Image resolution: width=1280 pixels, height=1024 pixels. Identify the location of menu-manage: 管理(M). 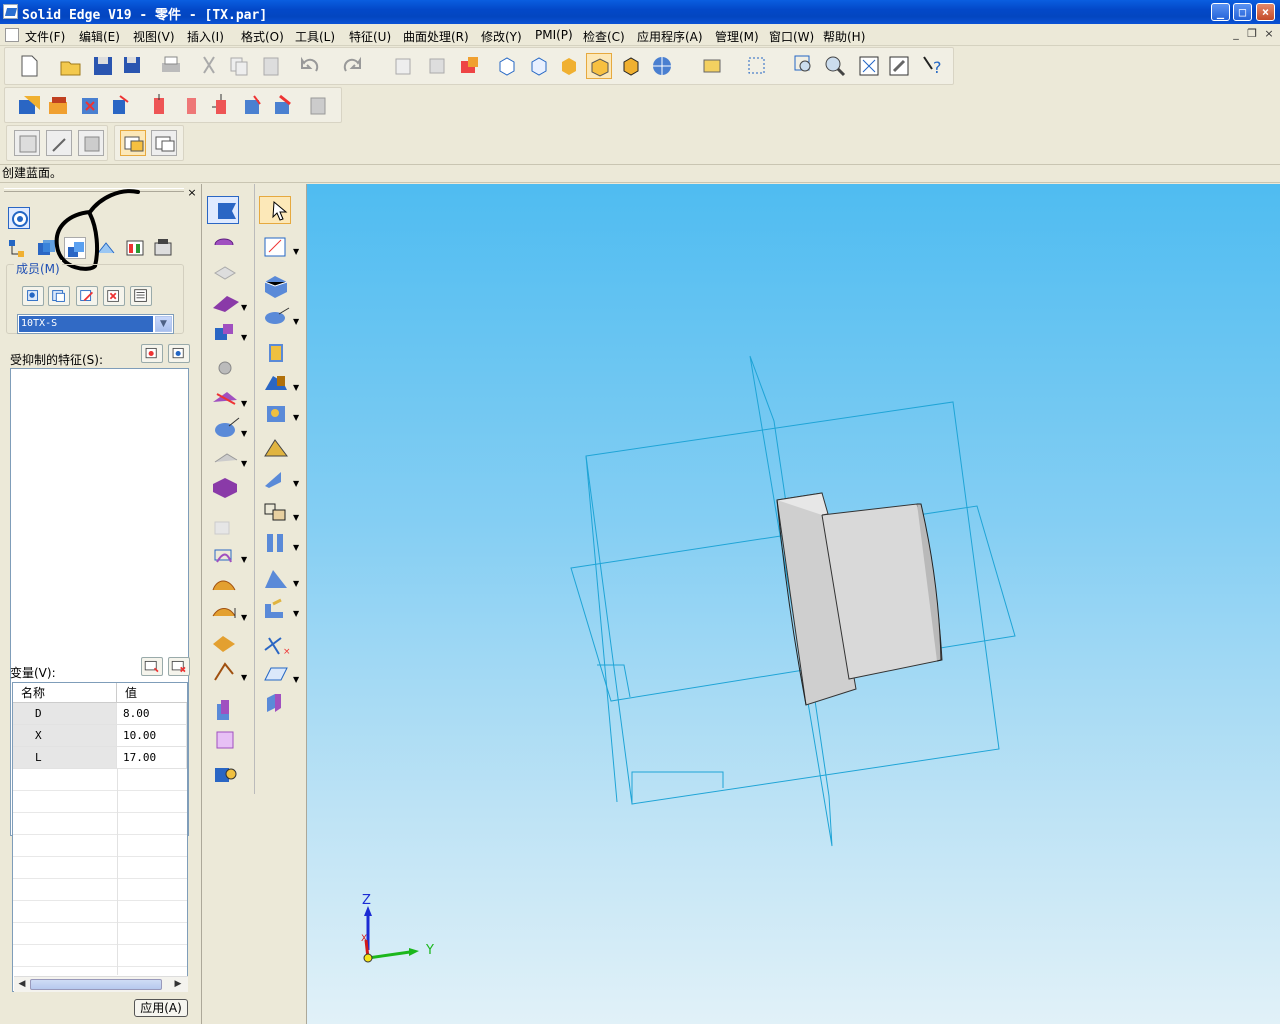
(737, 36).